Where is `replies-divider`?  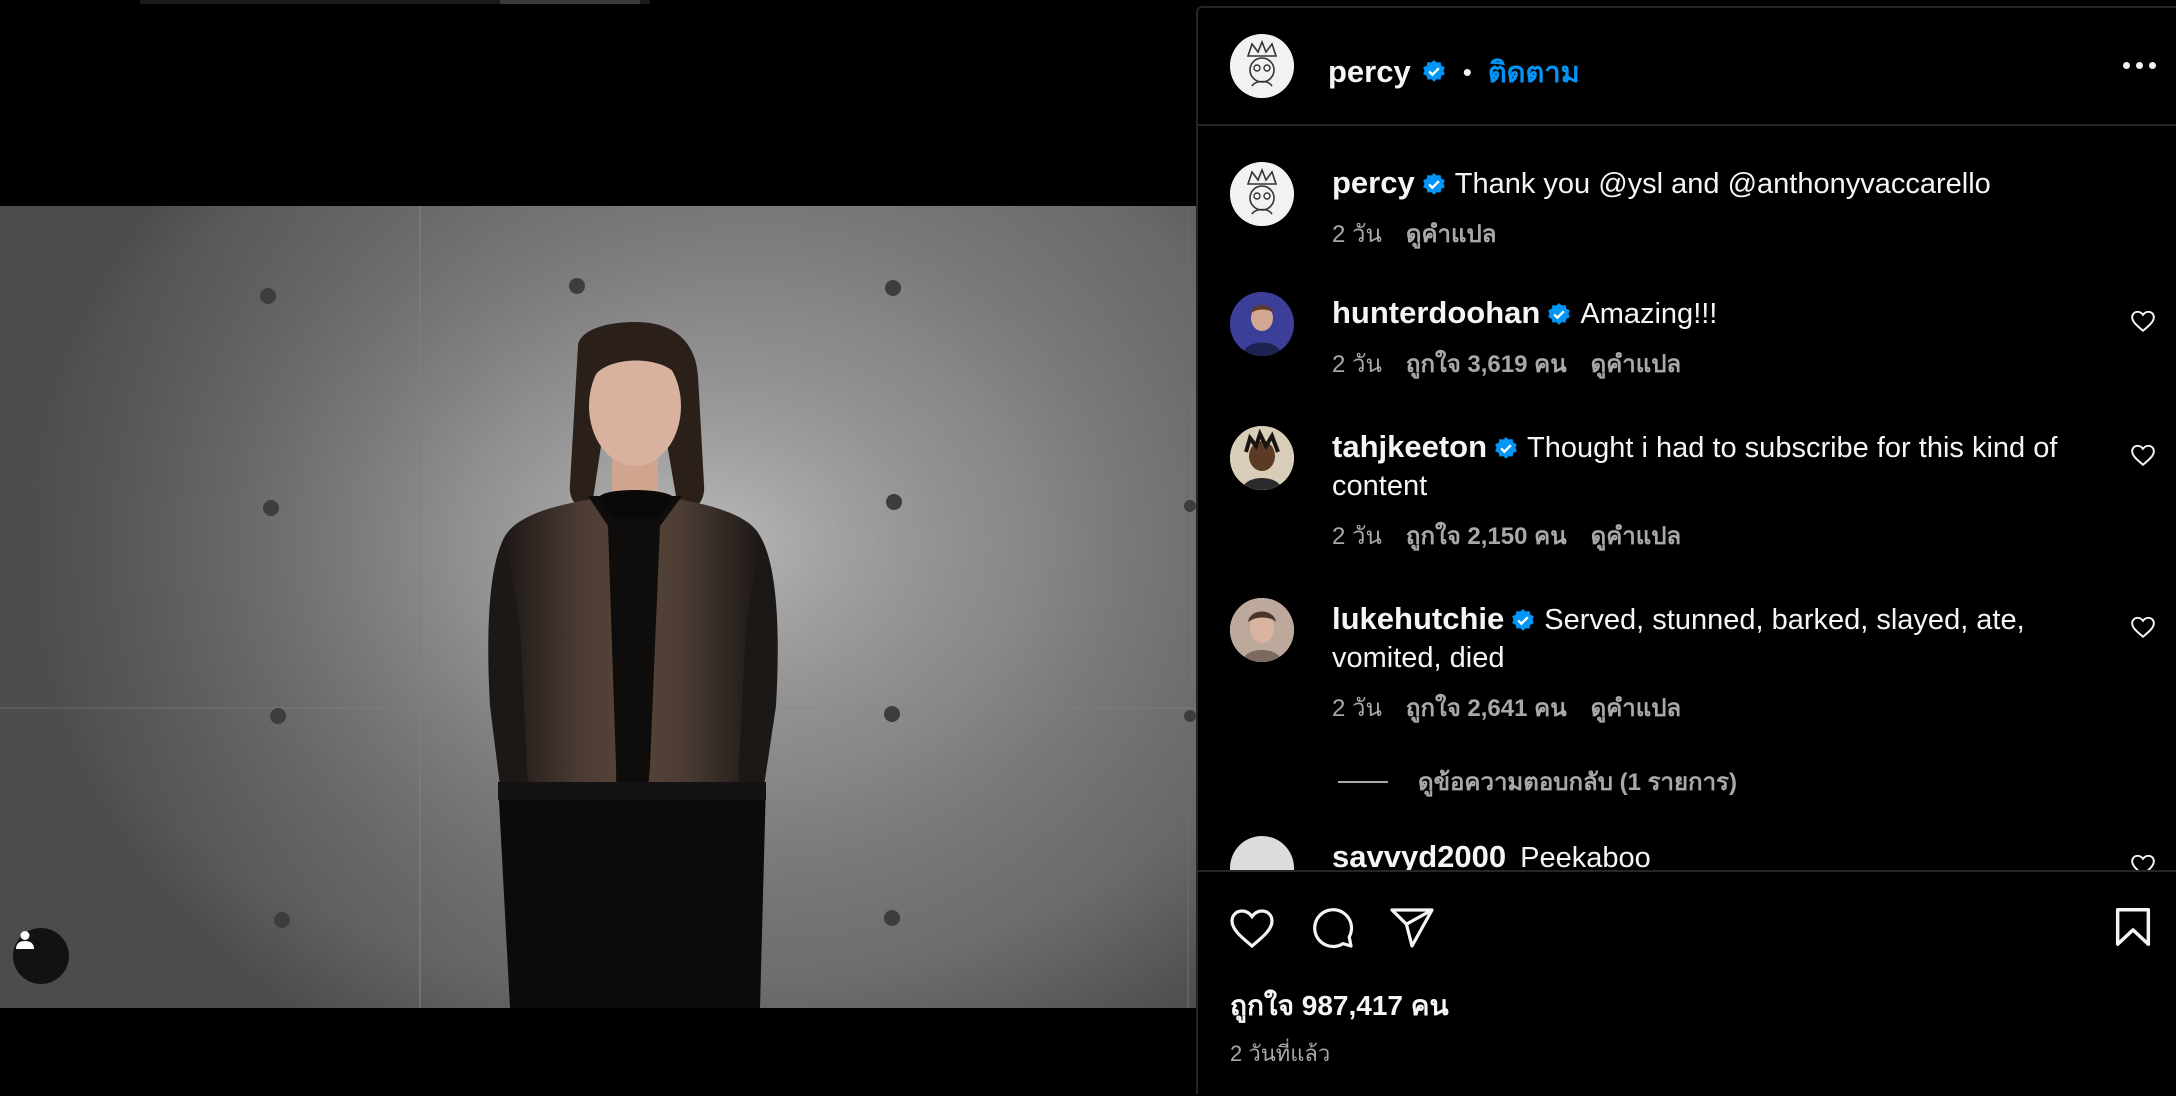
replies-divider is located at coordinates (1363, 781).